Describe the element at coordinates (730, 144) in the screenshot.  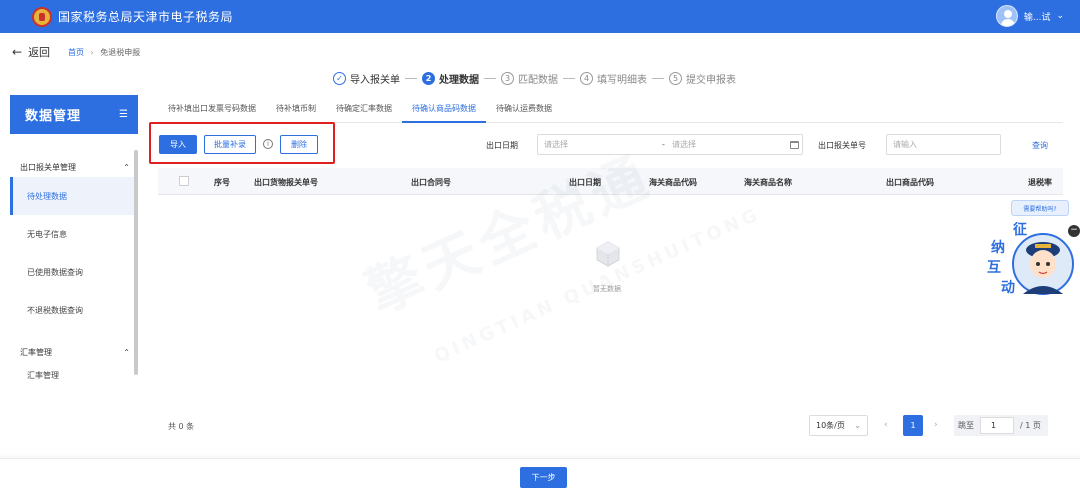
I see `date-end-placeholder: 请选择` at that location.